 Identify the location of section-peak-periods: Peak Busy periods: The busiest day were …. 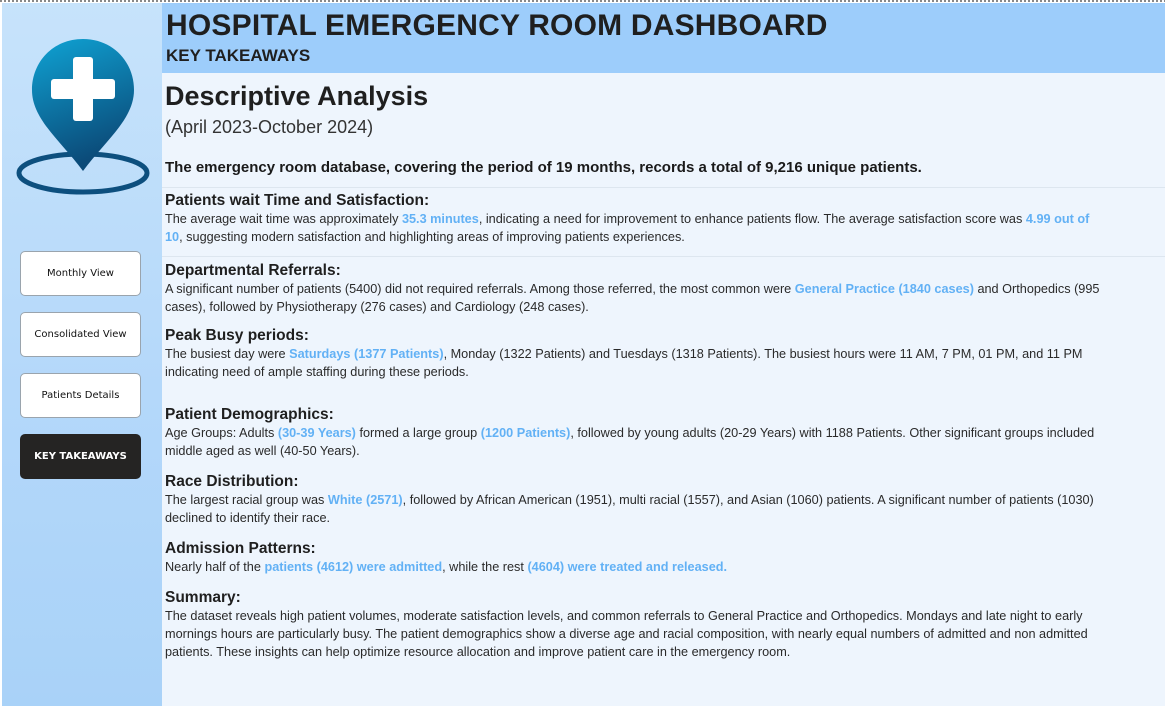
(665, 354).